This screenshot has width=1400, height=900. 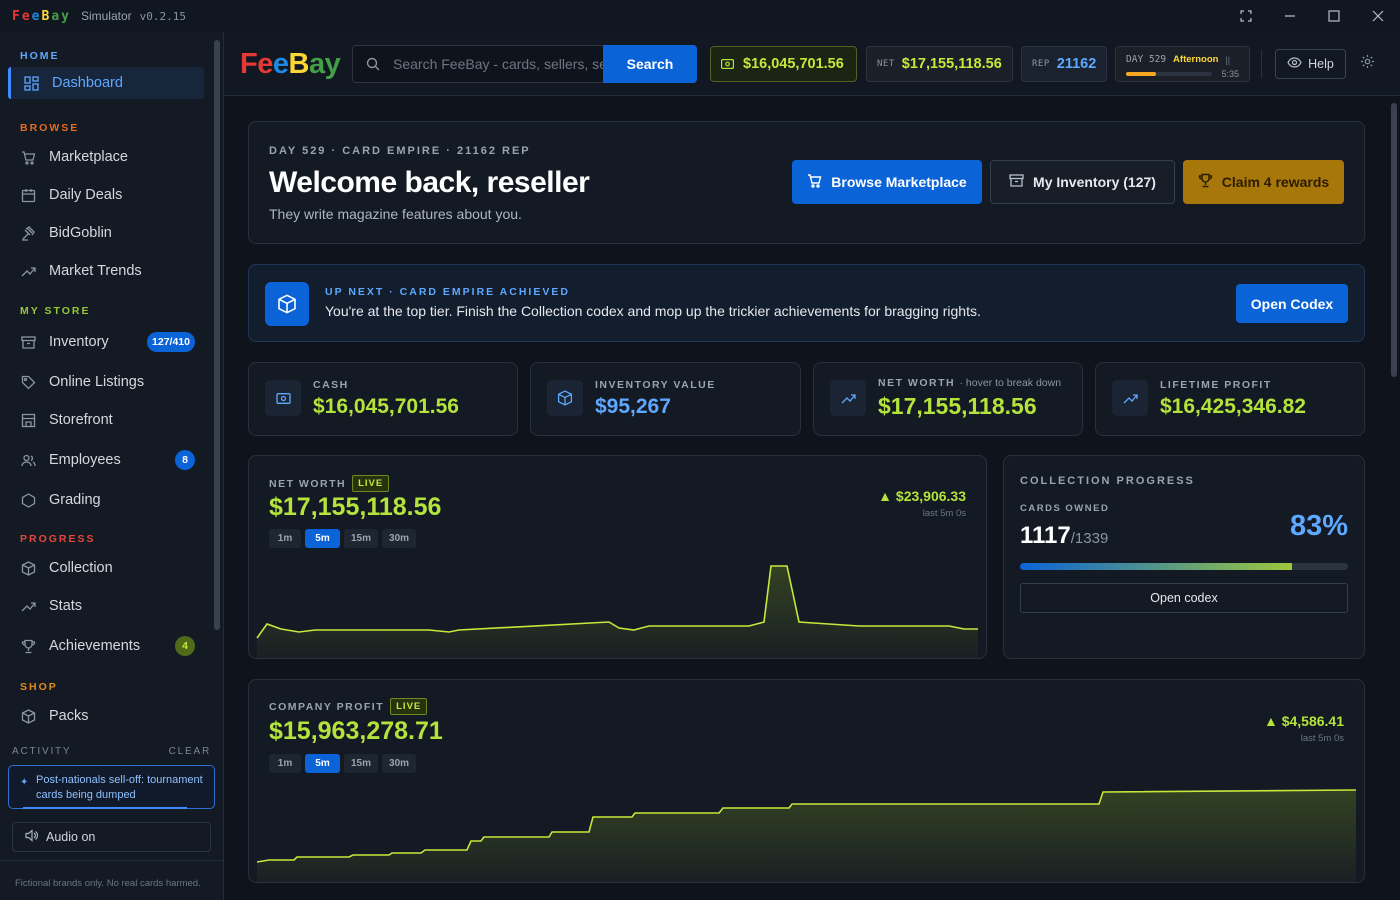 I want to click on net-worth-hint: · hover to break down, so click(x=1010, y=383).